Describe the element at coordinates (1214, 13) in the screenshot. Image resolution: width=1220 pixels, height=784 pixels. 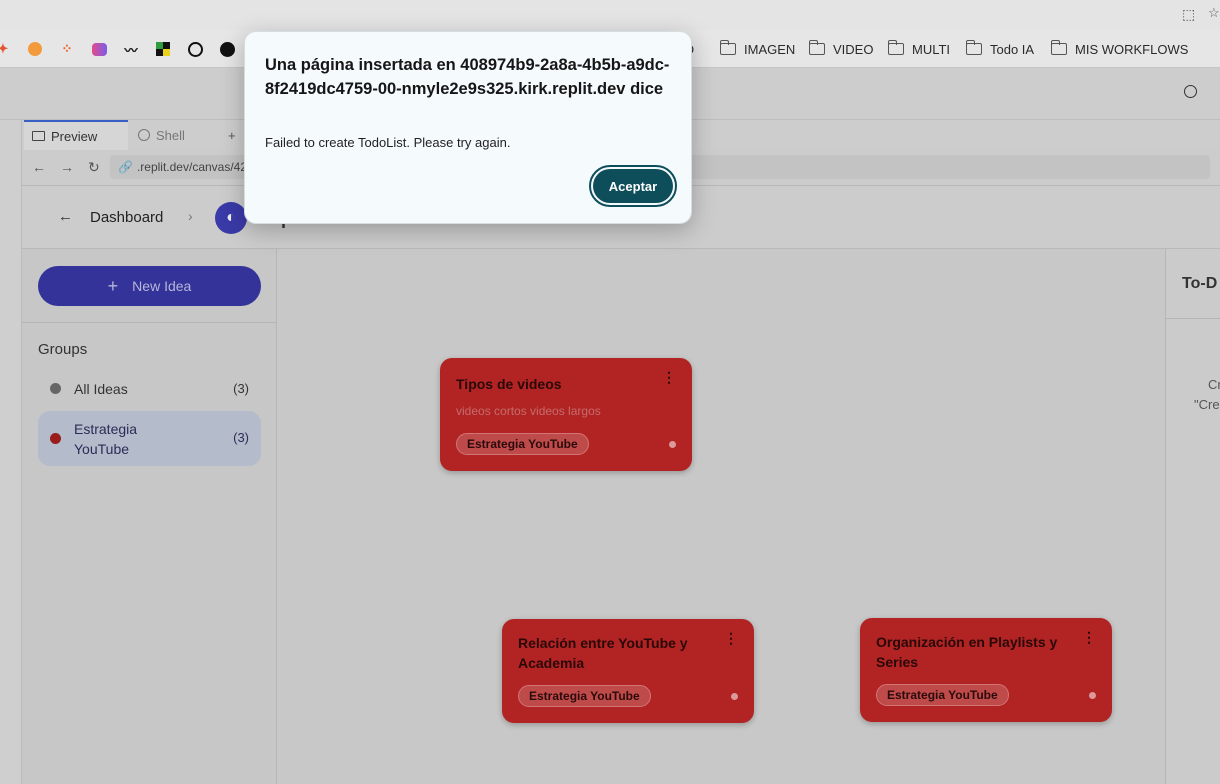
I see `star-icon: ☆` at that location.